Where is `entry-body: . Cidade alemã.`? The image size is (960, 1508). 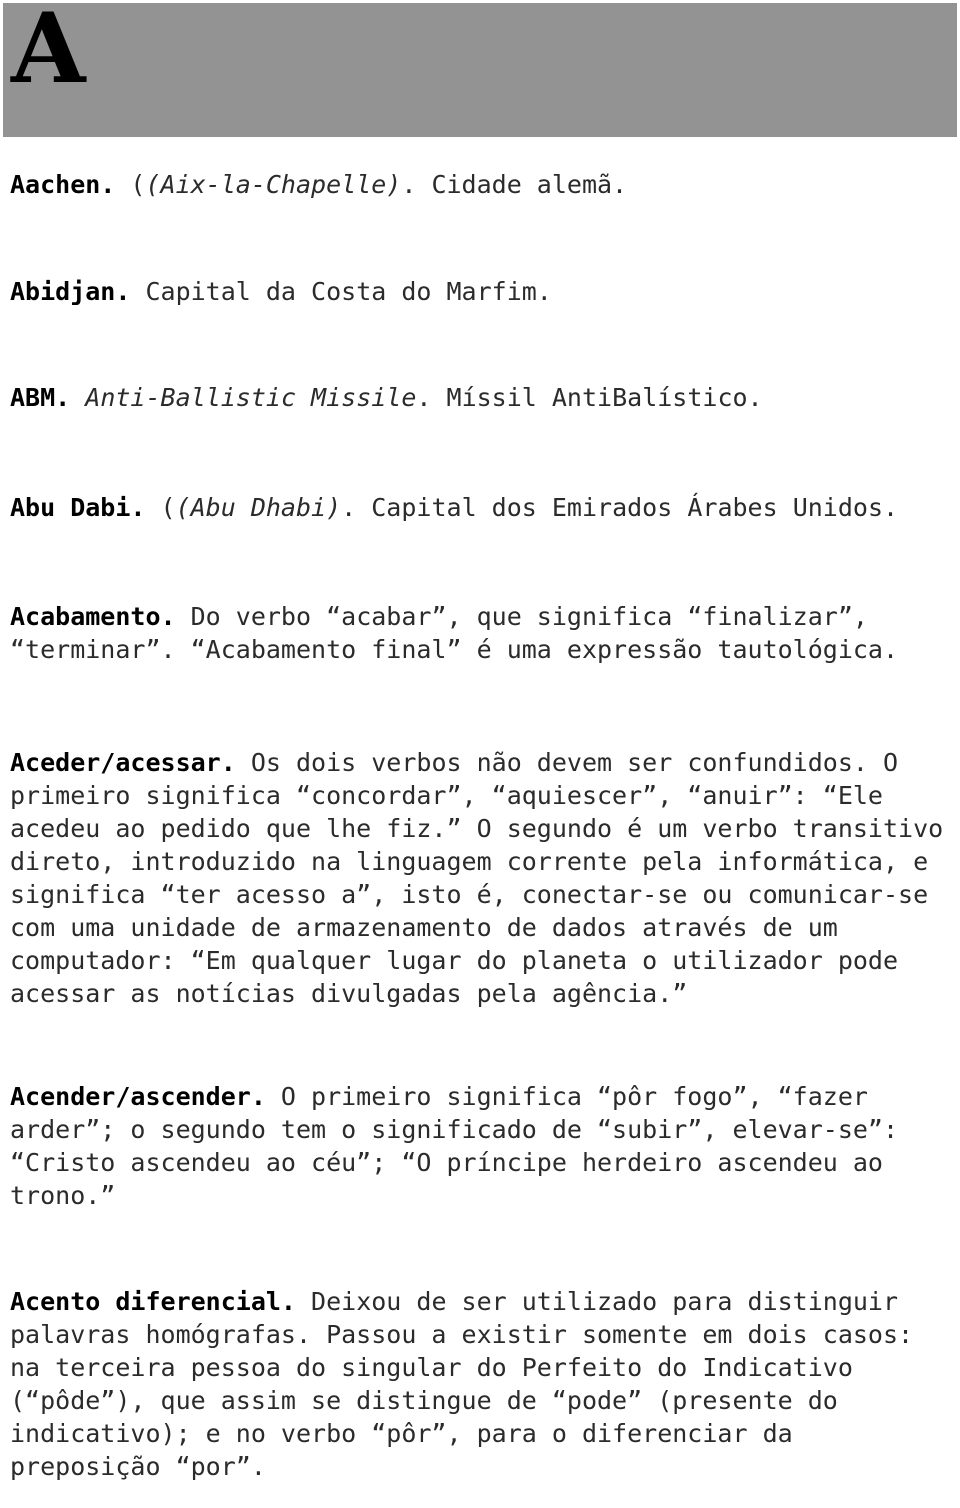
entry-body: . Cidade alemã. is located at coordinates (514, 184).